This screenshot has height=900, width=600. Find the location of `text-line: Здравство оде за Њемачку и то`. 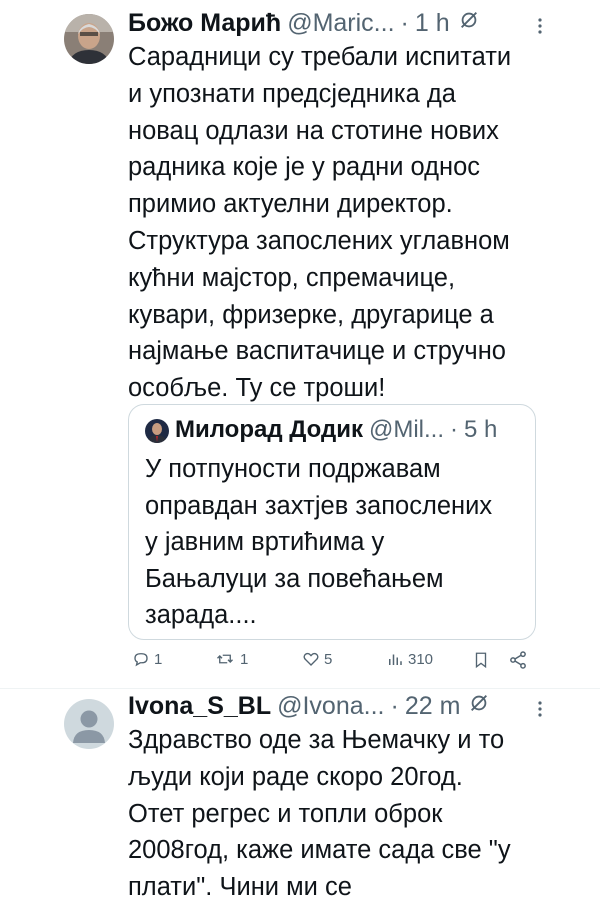

text-line: Здравство оде за Њемачку и то is located at coordinates (316, 740).